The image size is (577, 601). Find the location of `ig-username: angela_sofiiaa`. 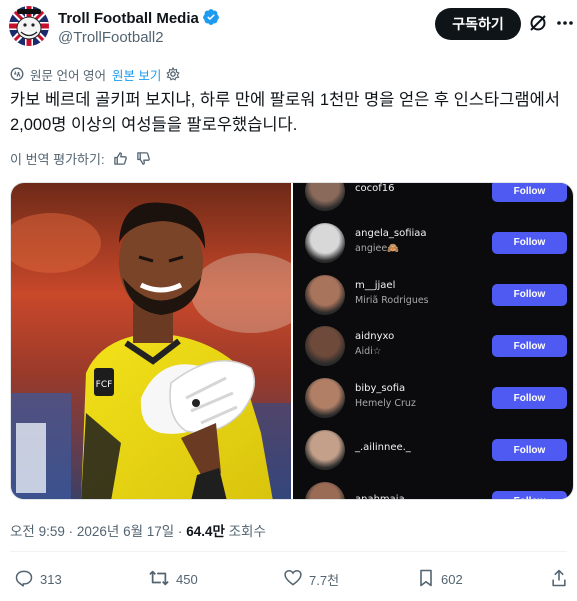

ig-username: angela_sofiiaa is located at coordinates (391, 233).